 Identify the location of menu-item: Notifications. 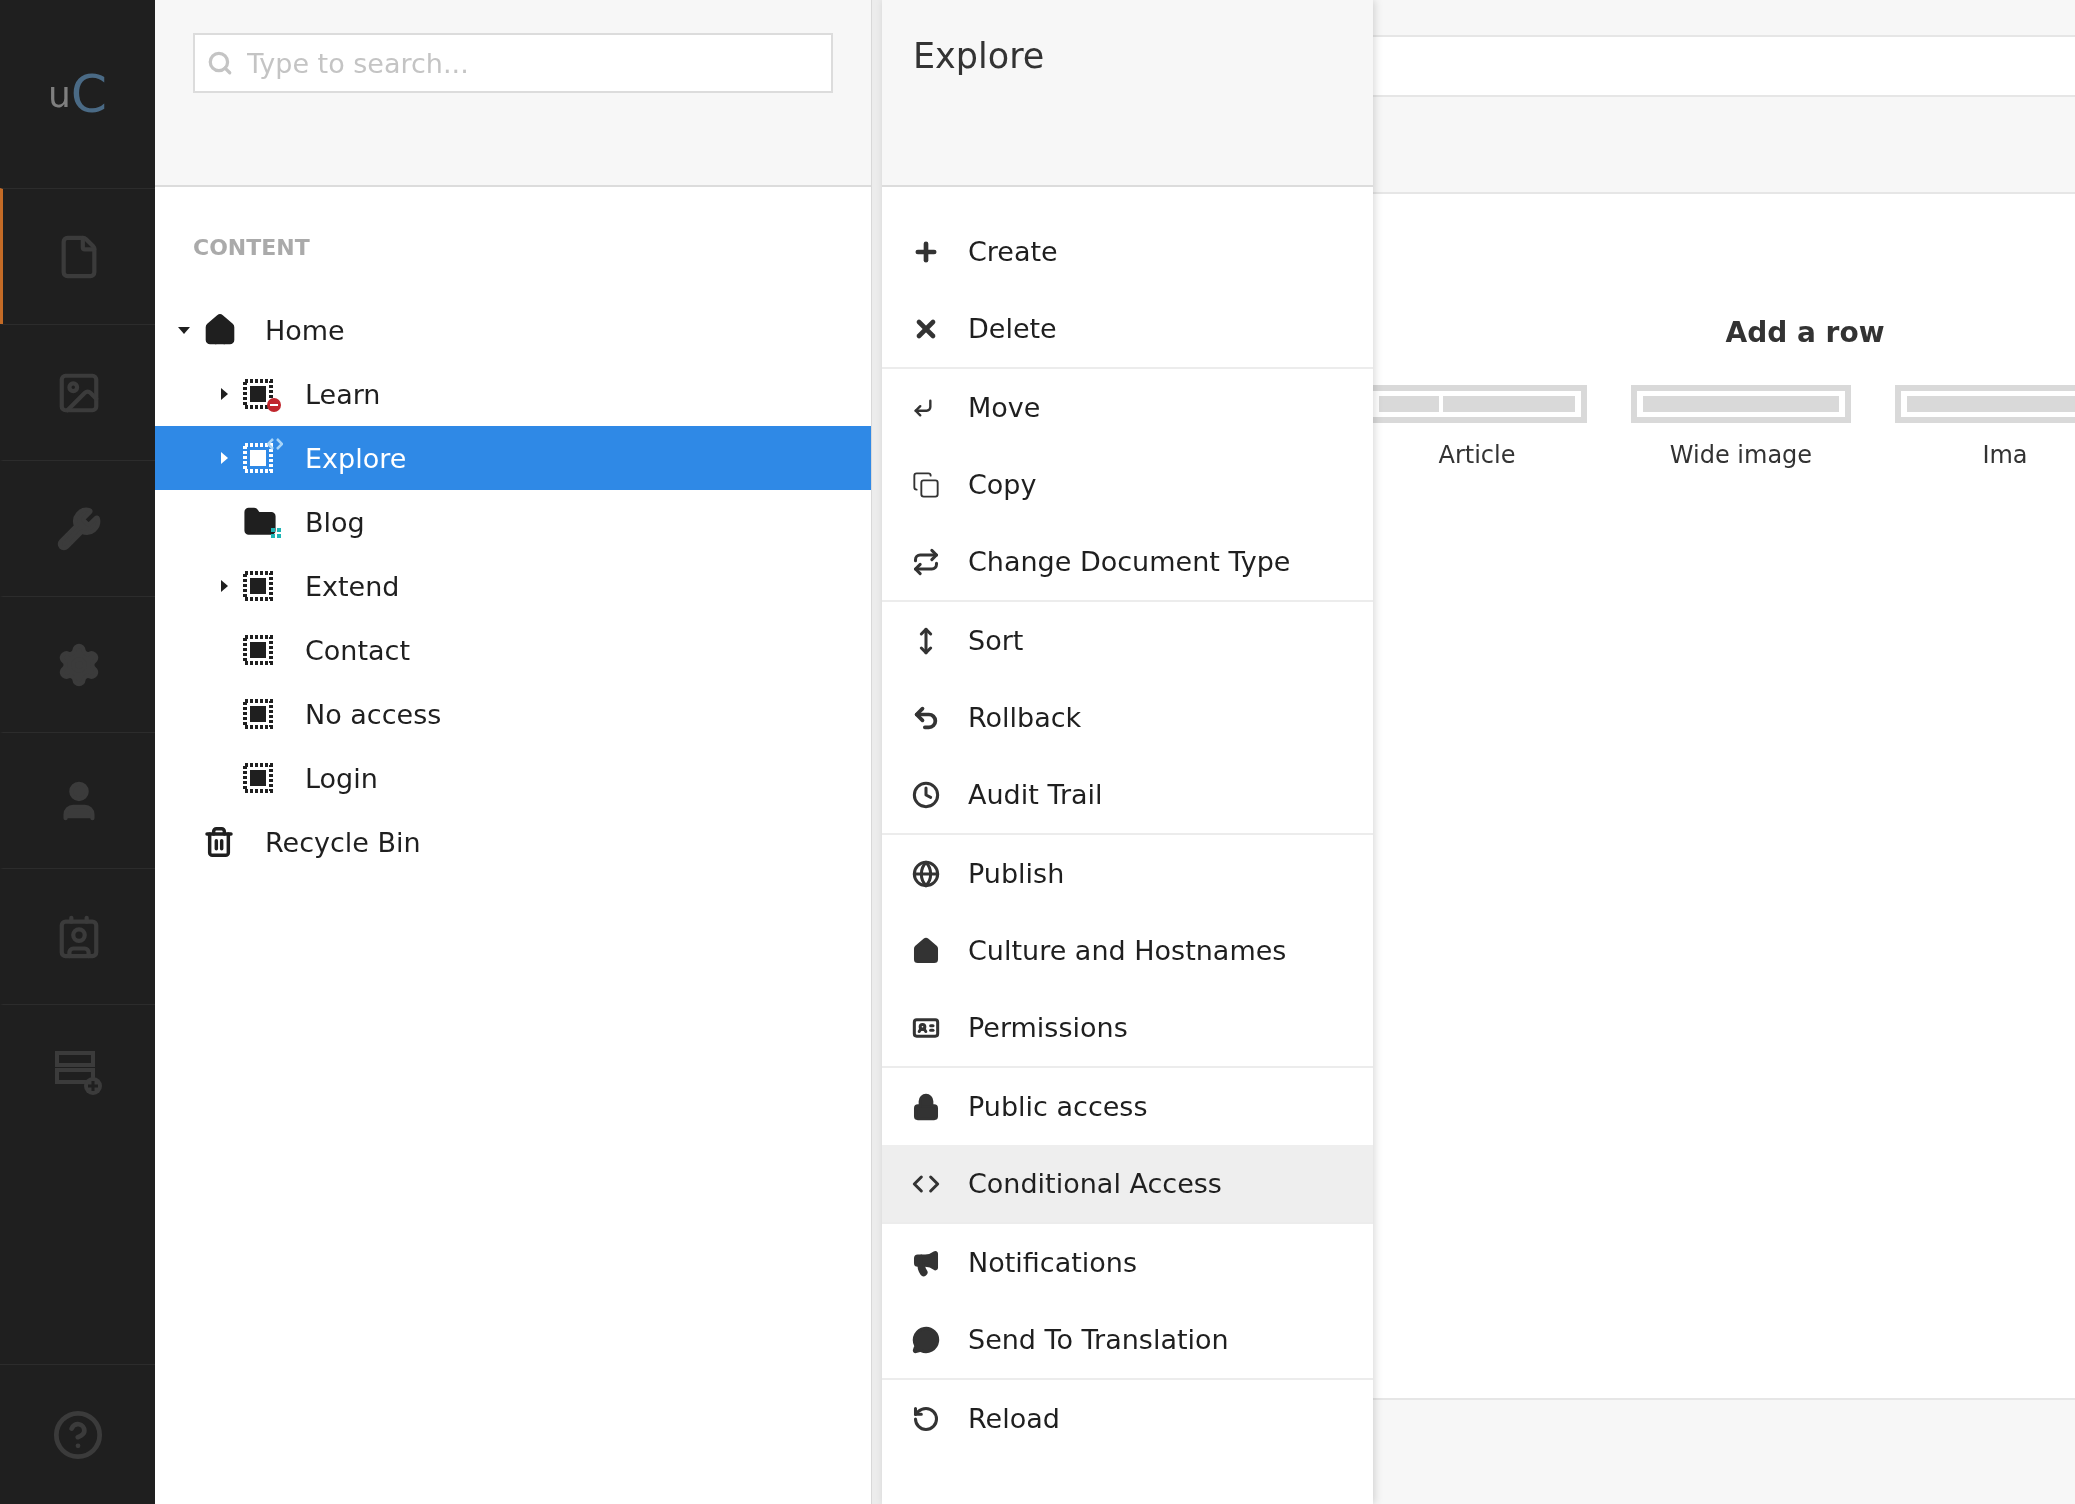
(1127, 1262).